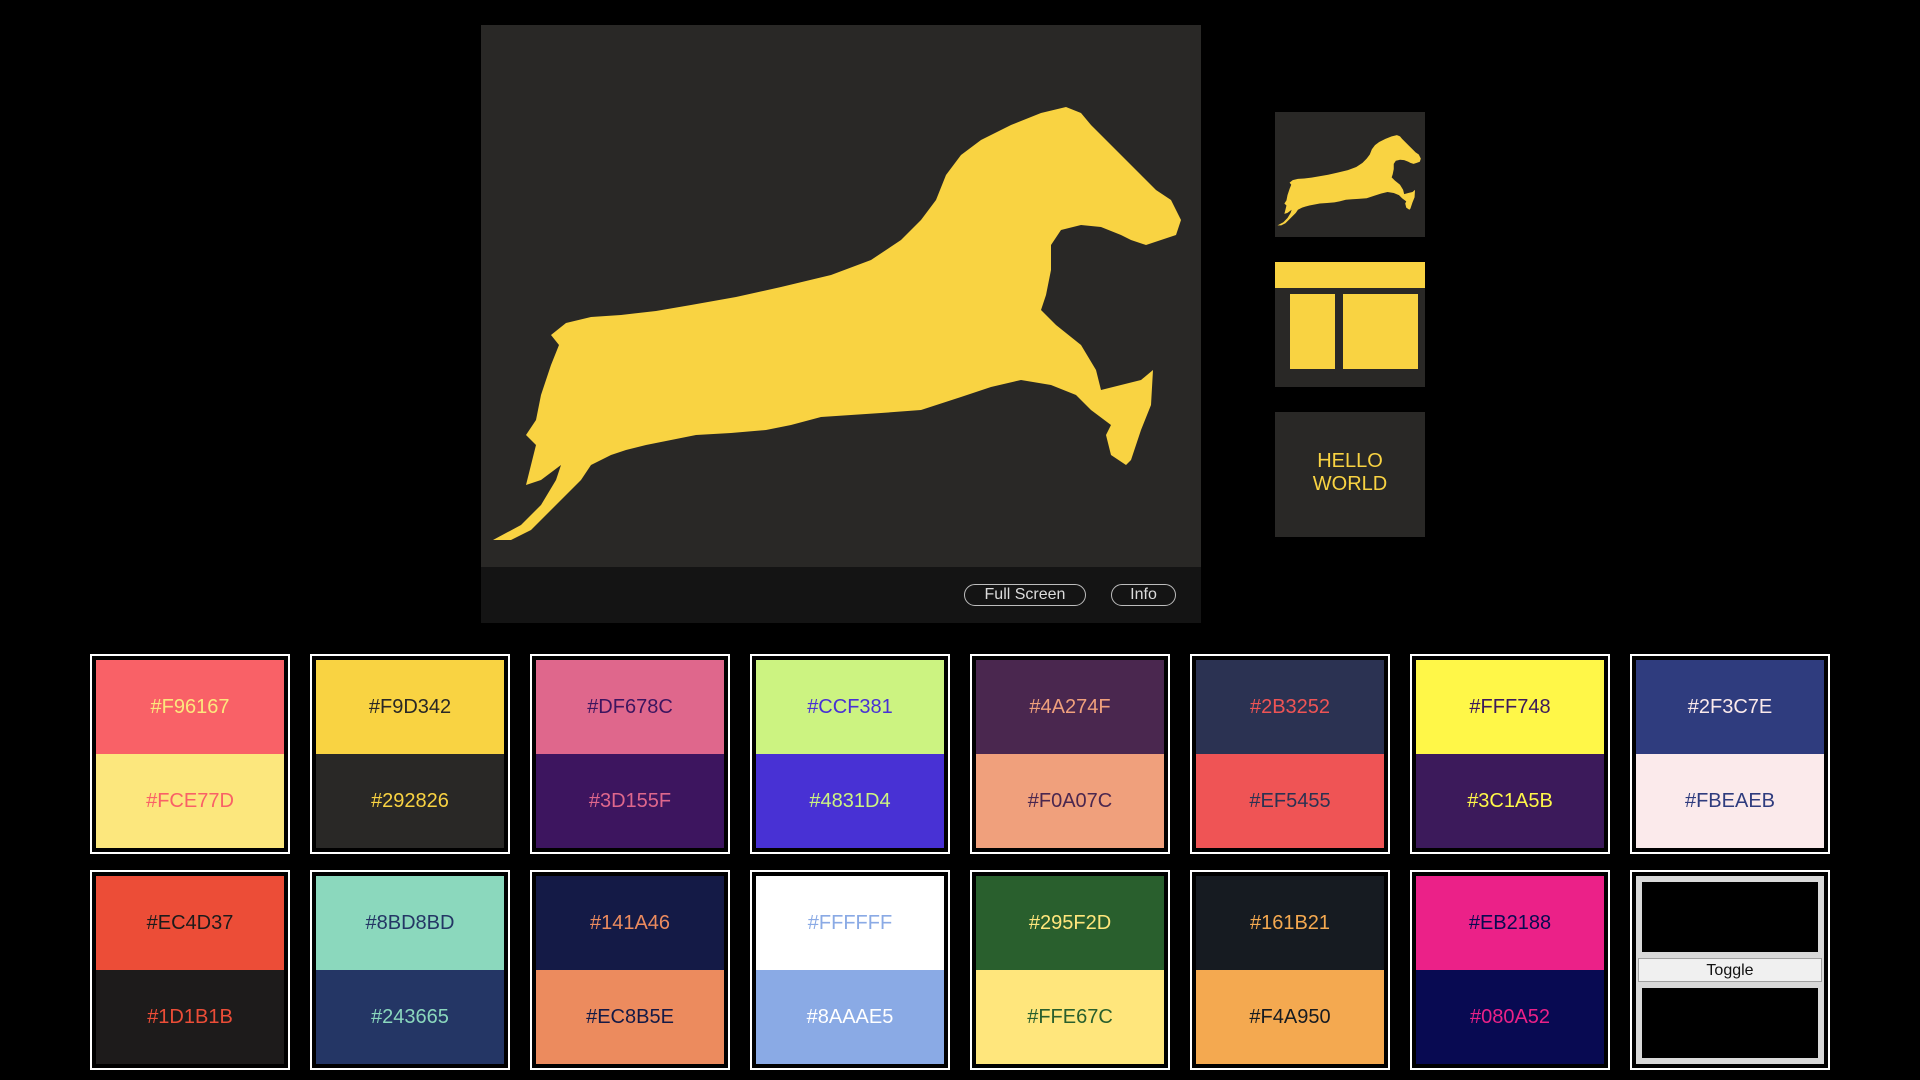  Describe the element at coordinates (1510, 707) in the screenshot. I see `swatch-top-color: #FFF748` at that location.